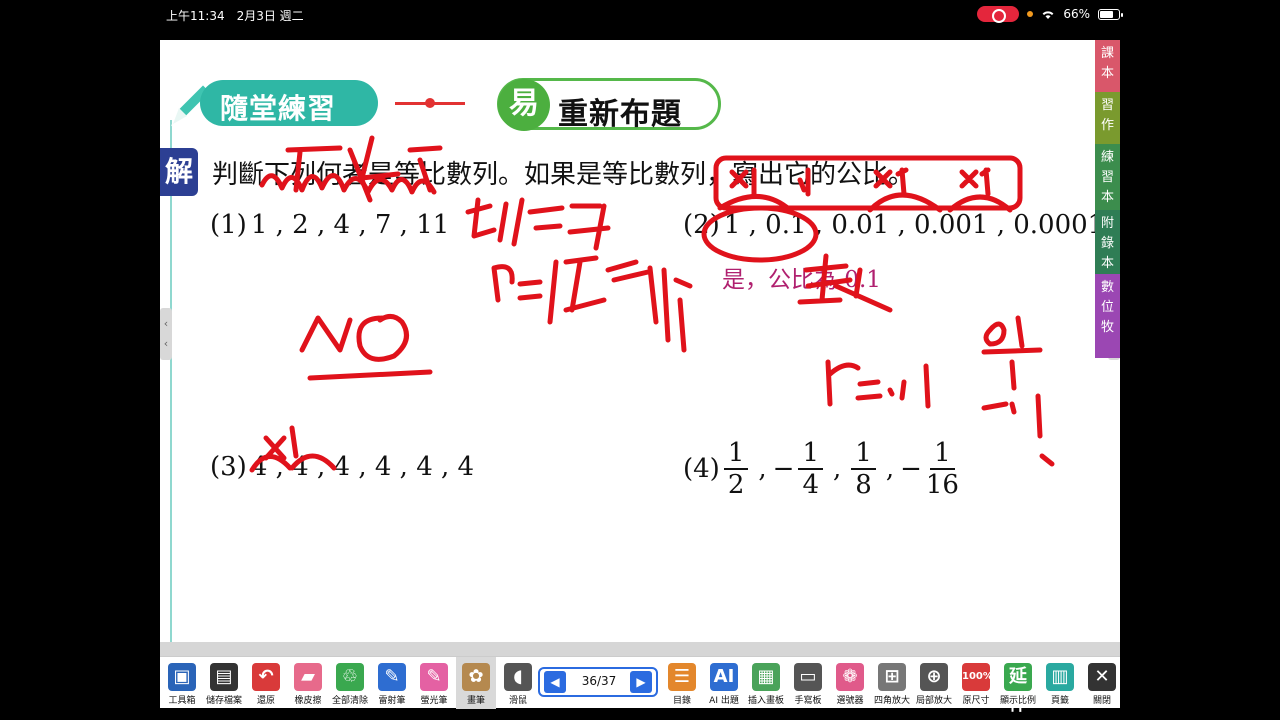  I want to click on screen-record-icon, so click(998, 14).